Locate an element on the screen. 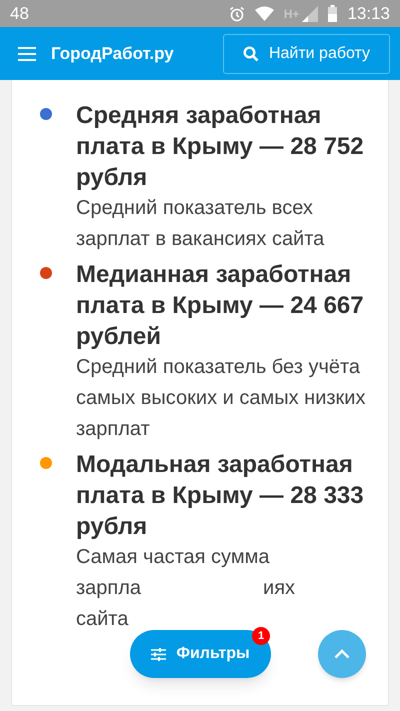 This screenshot has width=400, height=711. notification-count: 48 is located at coordinates (19, 13).